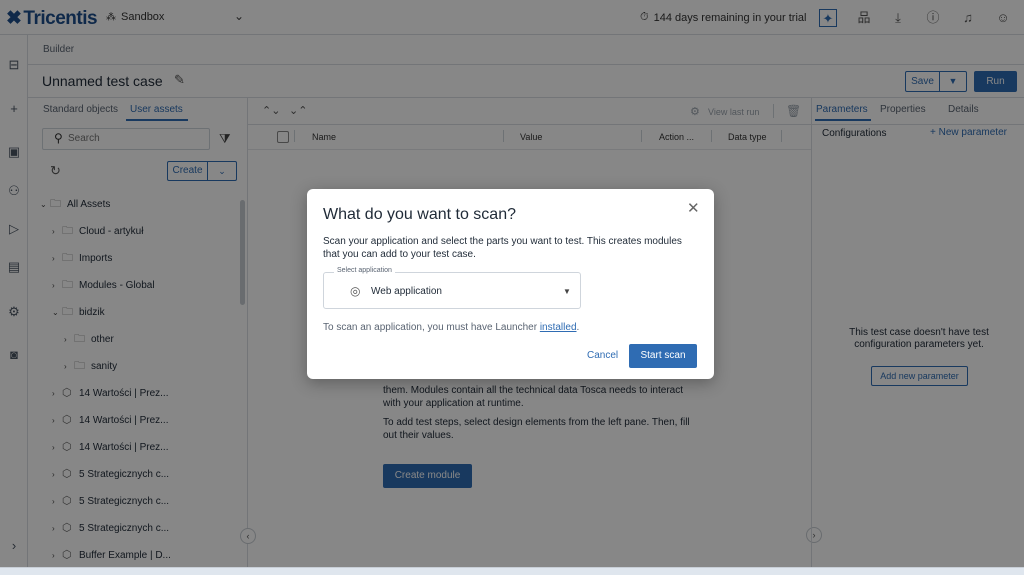 Image resolution: width=1024 pixels, height=575 pixels. Describe the element at coordinates (406, 291) in the screenshot. I see `select-value: Web application` at that location.